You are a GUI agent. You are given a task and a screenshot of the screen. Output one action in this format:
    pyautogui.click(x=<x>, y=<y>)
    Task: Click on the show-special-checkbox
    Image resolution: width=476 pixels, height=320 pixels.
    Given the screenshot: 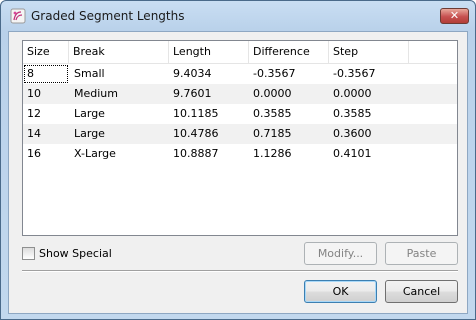 What is the action you would take?
    pyautogui.click(x=28, y=253)
    